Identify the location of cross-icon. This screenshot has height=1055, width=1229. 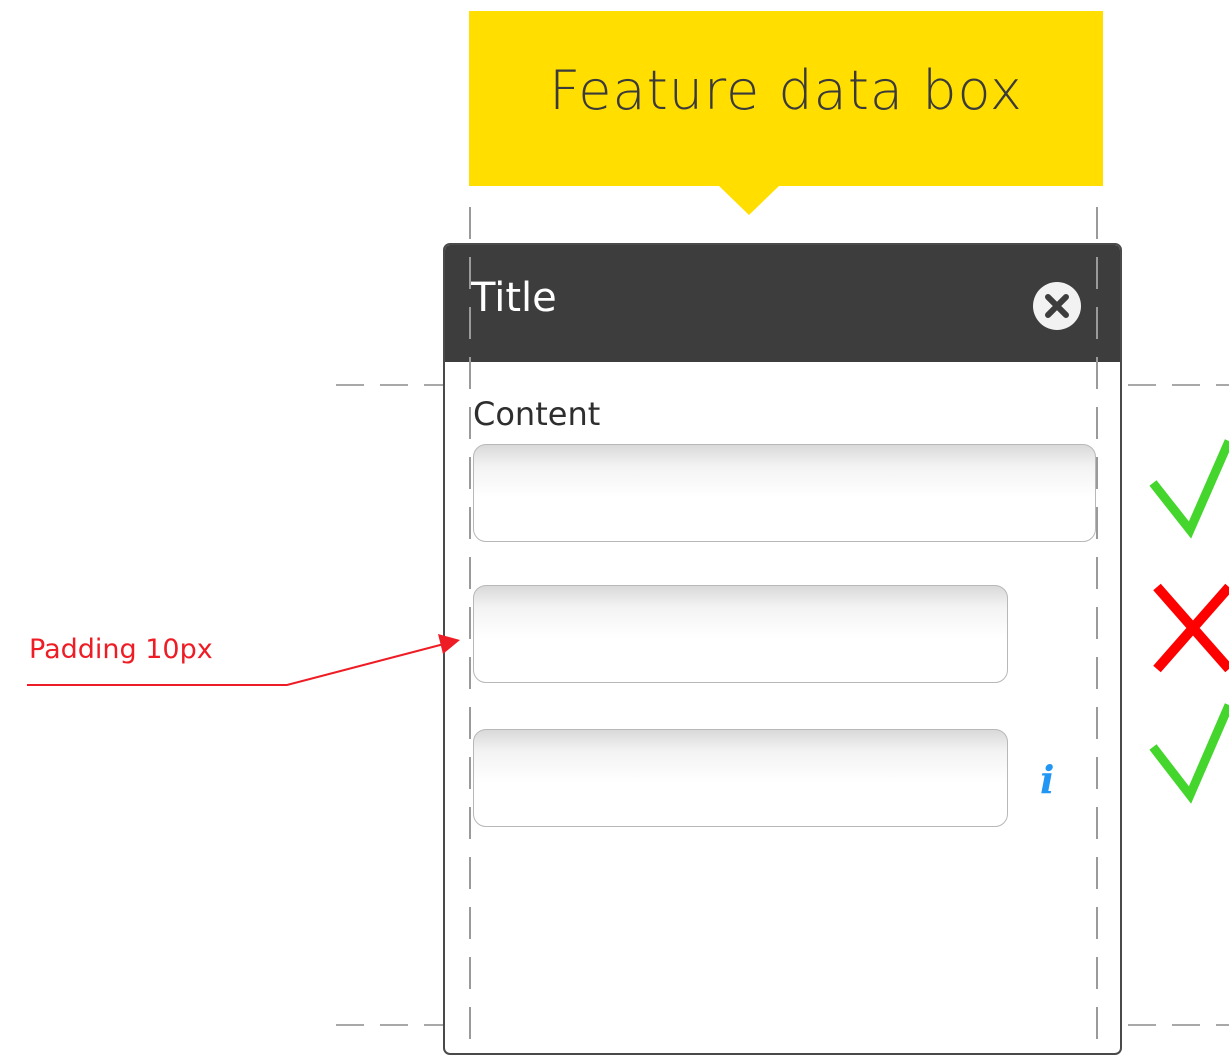
(1191, 628).